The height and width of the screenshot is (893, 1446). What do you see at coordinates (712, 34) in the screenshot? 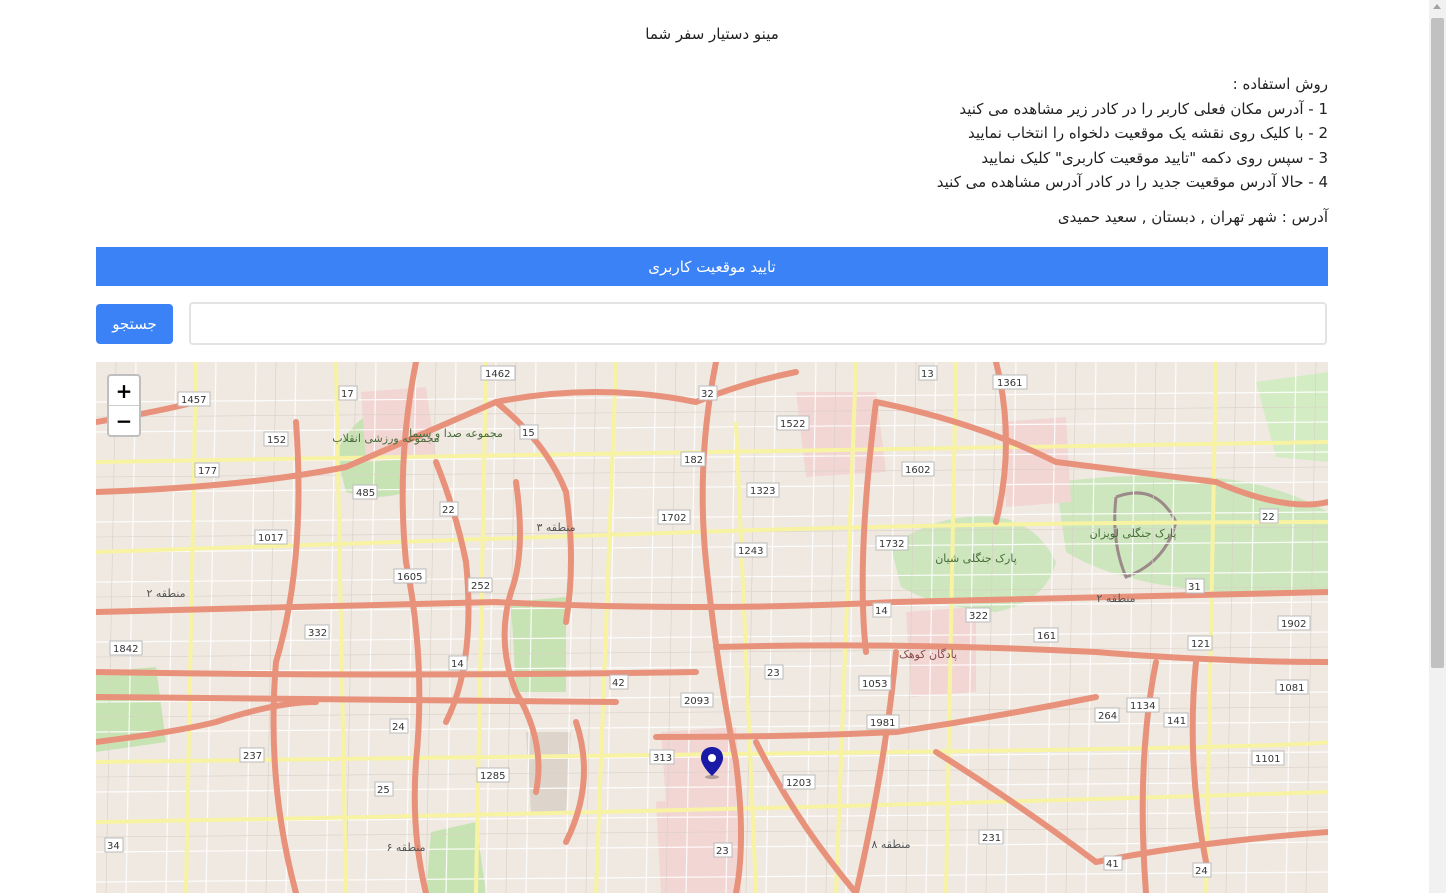
I see `page-title: مینو دستیار سفر شما` at bounding box center [712, 34].